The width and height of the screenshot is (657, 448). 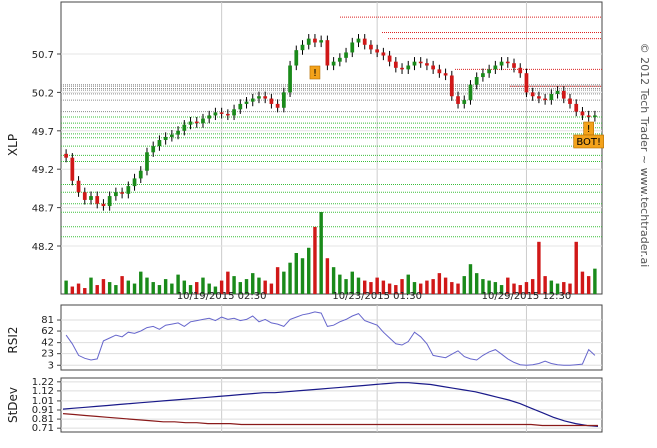 What do you see at coordinates (47, 354) in the screenshot?
I see `rsi-tick-label: 23` at bounding box center [47, 354].